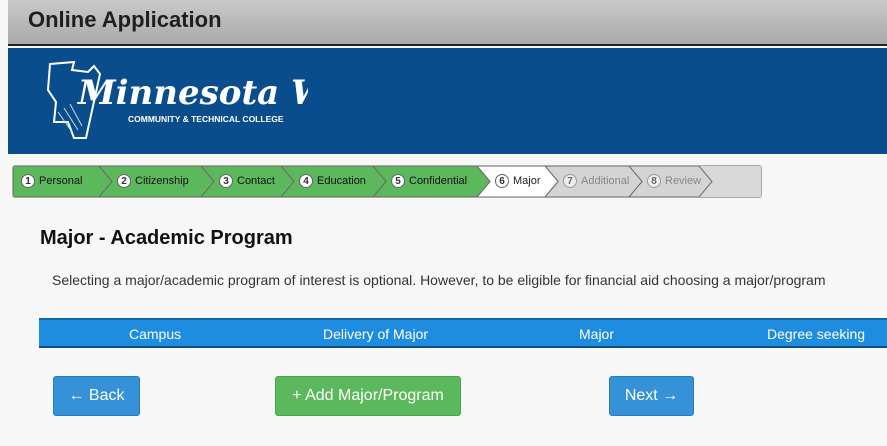 This screenshot has width=887, height=446. Describe the element at coordinates (447, 23) in the screenshot. I see `app-header: Online Application` at that location.